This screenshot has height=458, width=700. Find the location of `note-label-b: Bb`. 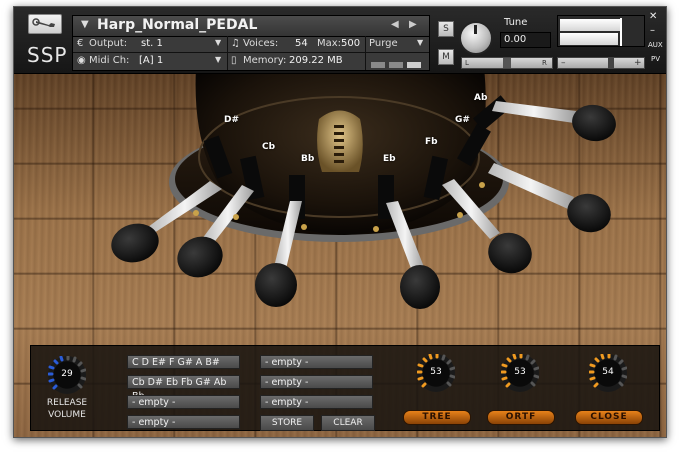

note-label-b: Bb is located at coordinates (308, 159).